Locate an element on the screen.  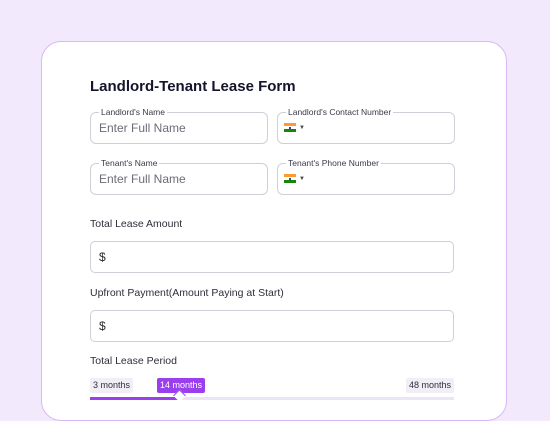
landlord-name-field: Landlord's Name is located at coordinates (179, 125).